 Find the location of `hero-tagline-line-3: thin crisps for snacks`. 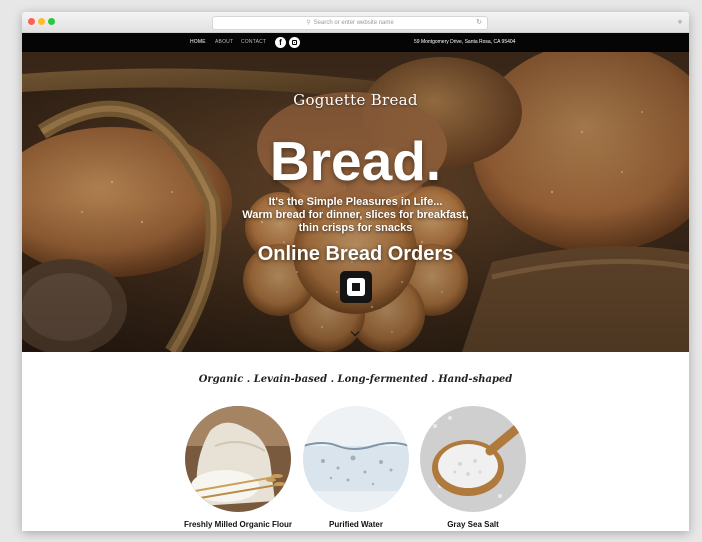

hero-tagline-line-3: thin crisps for snacks is located at coordinates (355, 228).